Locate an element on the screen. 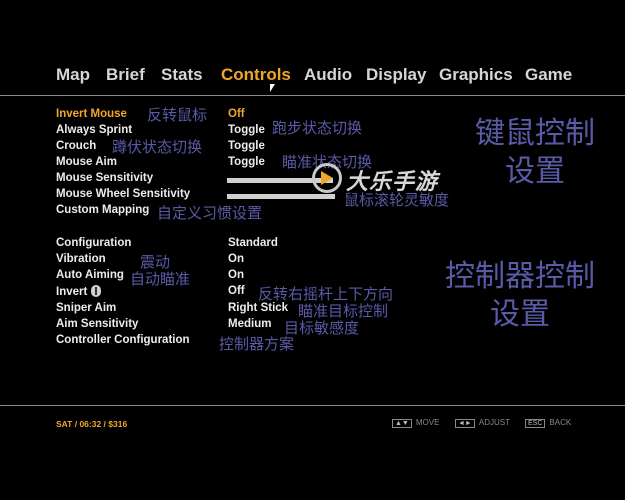 The height and width of the screenshot is (500, 625). annotation-controller-configuration: 控制器方案 is located at coordinates (257, 344).